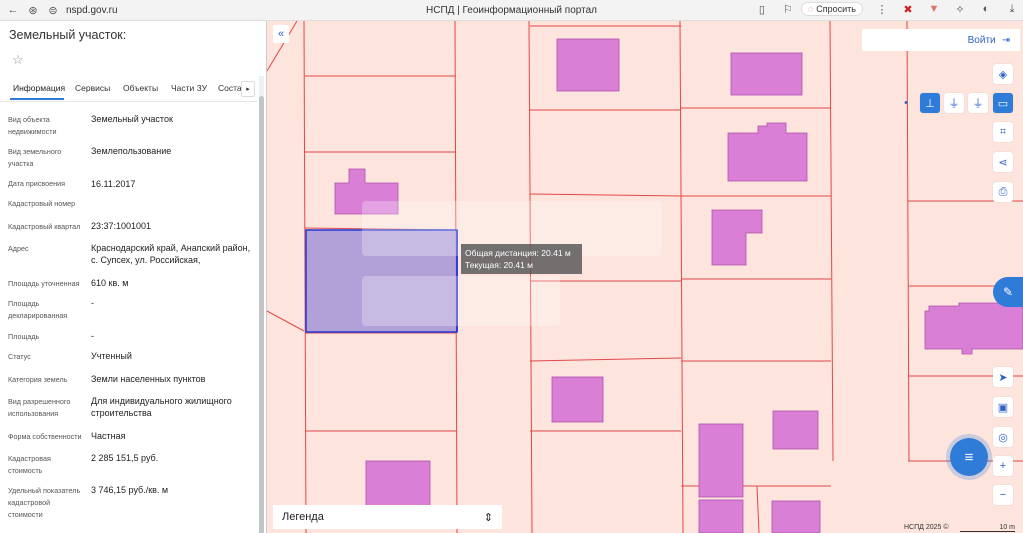 This screenshot has height=533, width=1023. Describe the element at coordinates (261, 314) in the screenshot. I see `scroll-thumb` at that location.